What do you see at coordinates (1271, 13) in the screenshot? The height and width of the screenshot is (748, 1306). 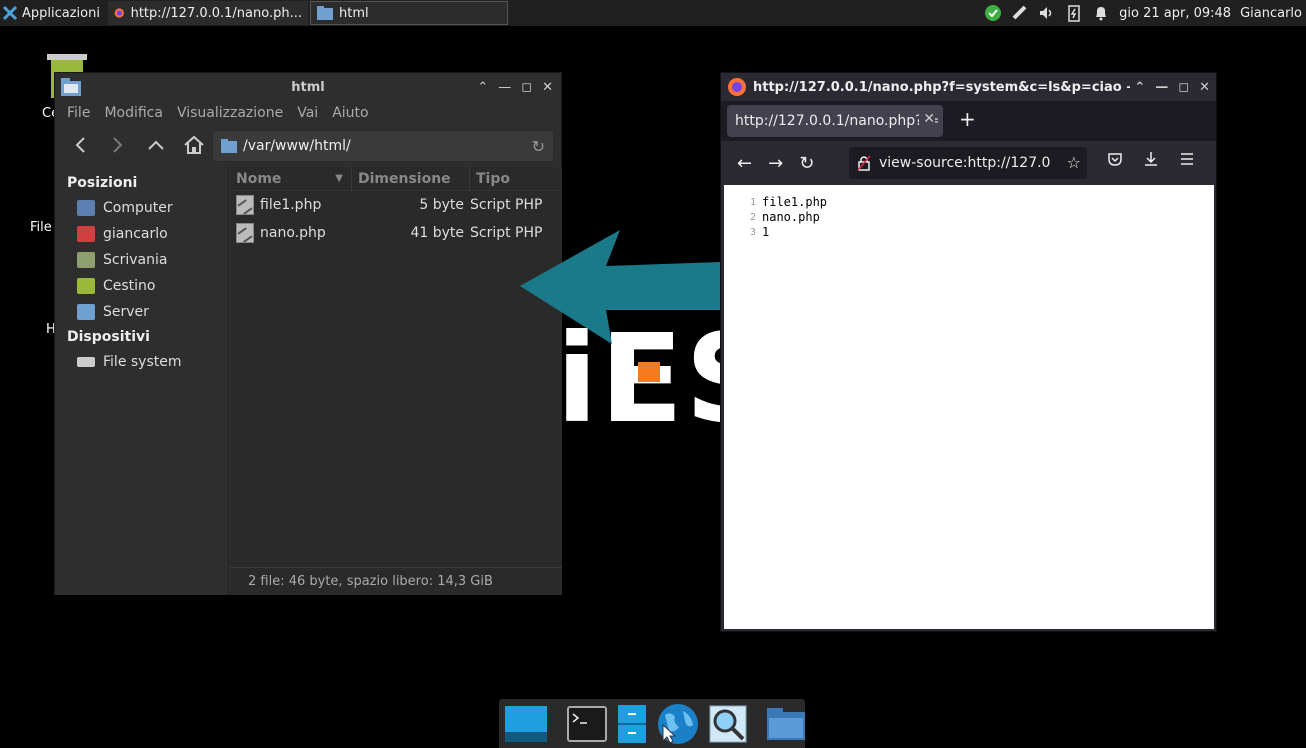 I see `user-name: Giancarlo` at bounding box center [1271, 13].